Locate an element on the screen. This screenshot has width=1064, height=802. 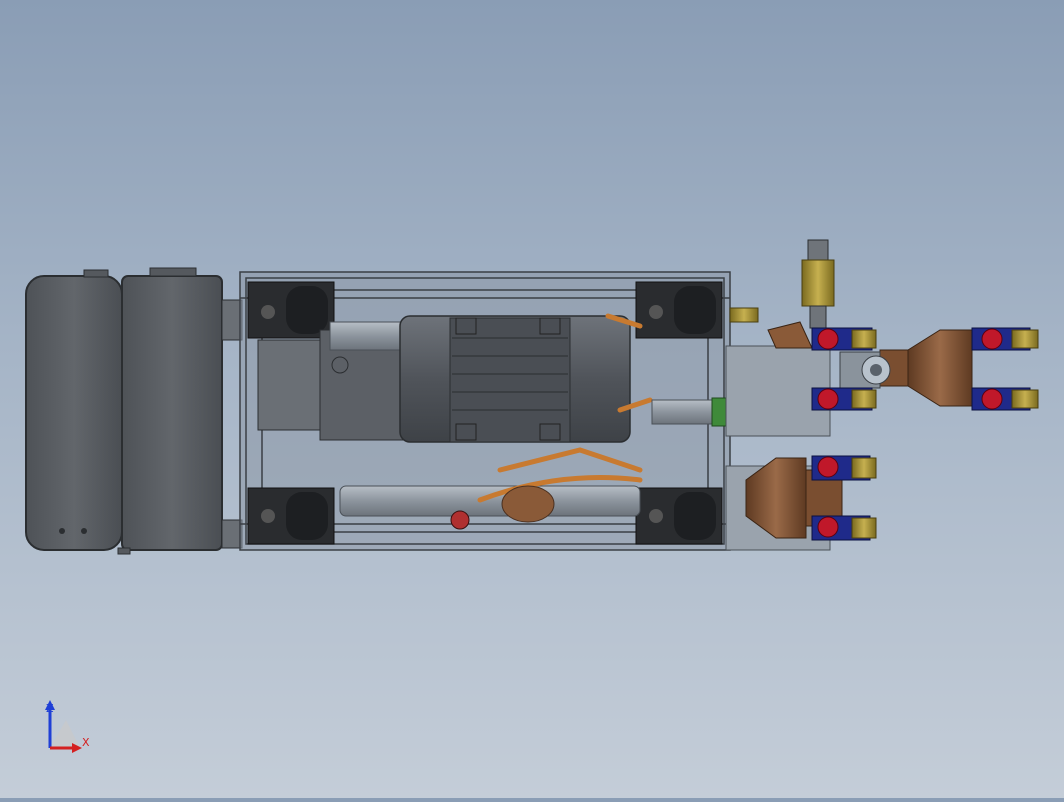
copper-adapter-upper is located at coordinates (926, 368).